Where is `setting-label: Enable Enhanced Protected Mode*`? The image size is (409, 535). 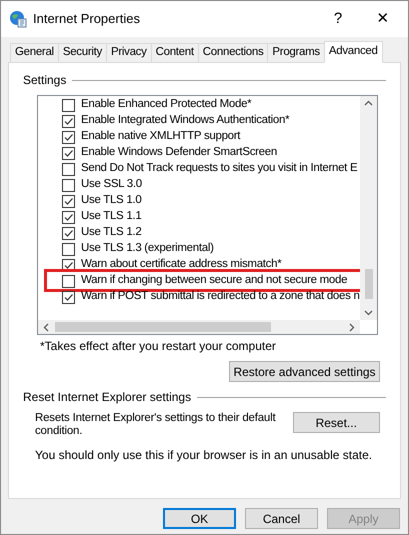
setting-label: Enable Enhanced Protected Mode* is located at coordinates (166, 104).